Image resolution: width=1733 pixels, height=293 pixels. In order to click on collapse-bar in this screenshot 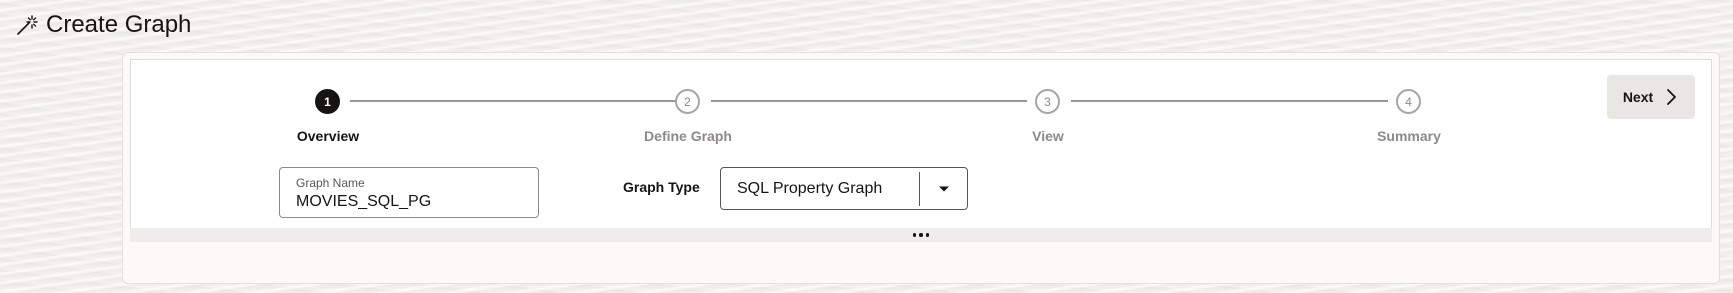, I will do `click(921, 235)`.